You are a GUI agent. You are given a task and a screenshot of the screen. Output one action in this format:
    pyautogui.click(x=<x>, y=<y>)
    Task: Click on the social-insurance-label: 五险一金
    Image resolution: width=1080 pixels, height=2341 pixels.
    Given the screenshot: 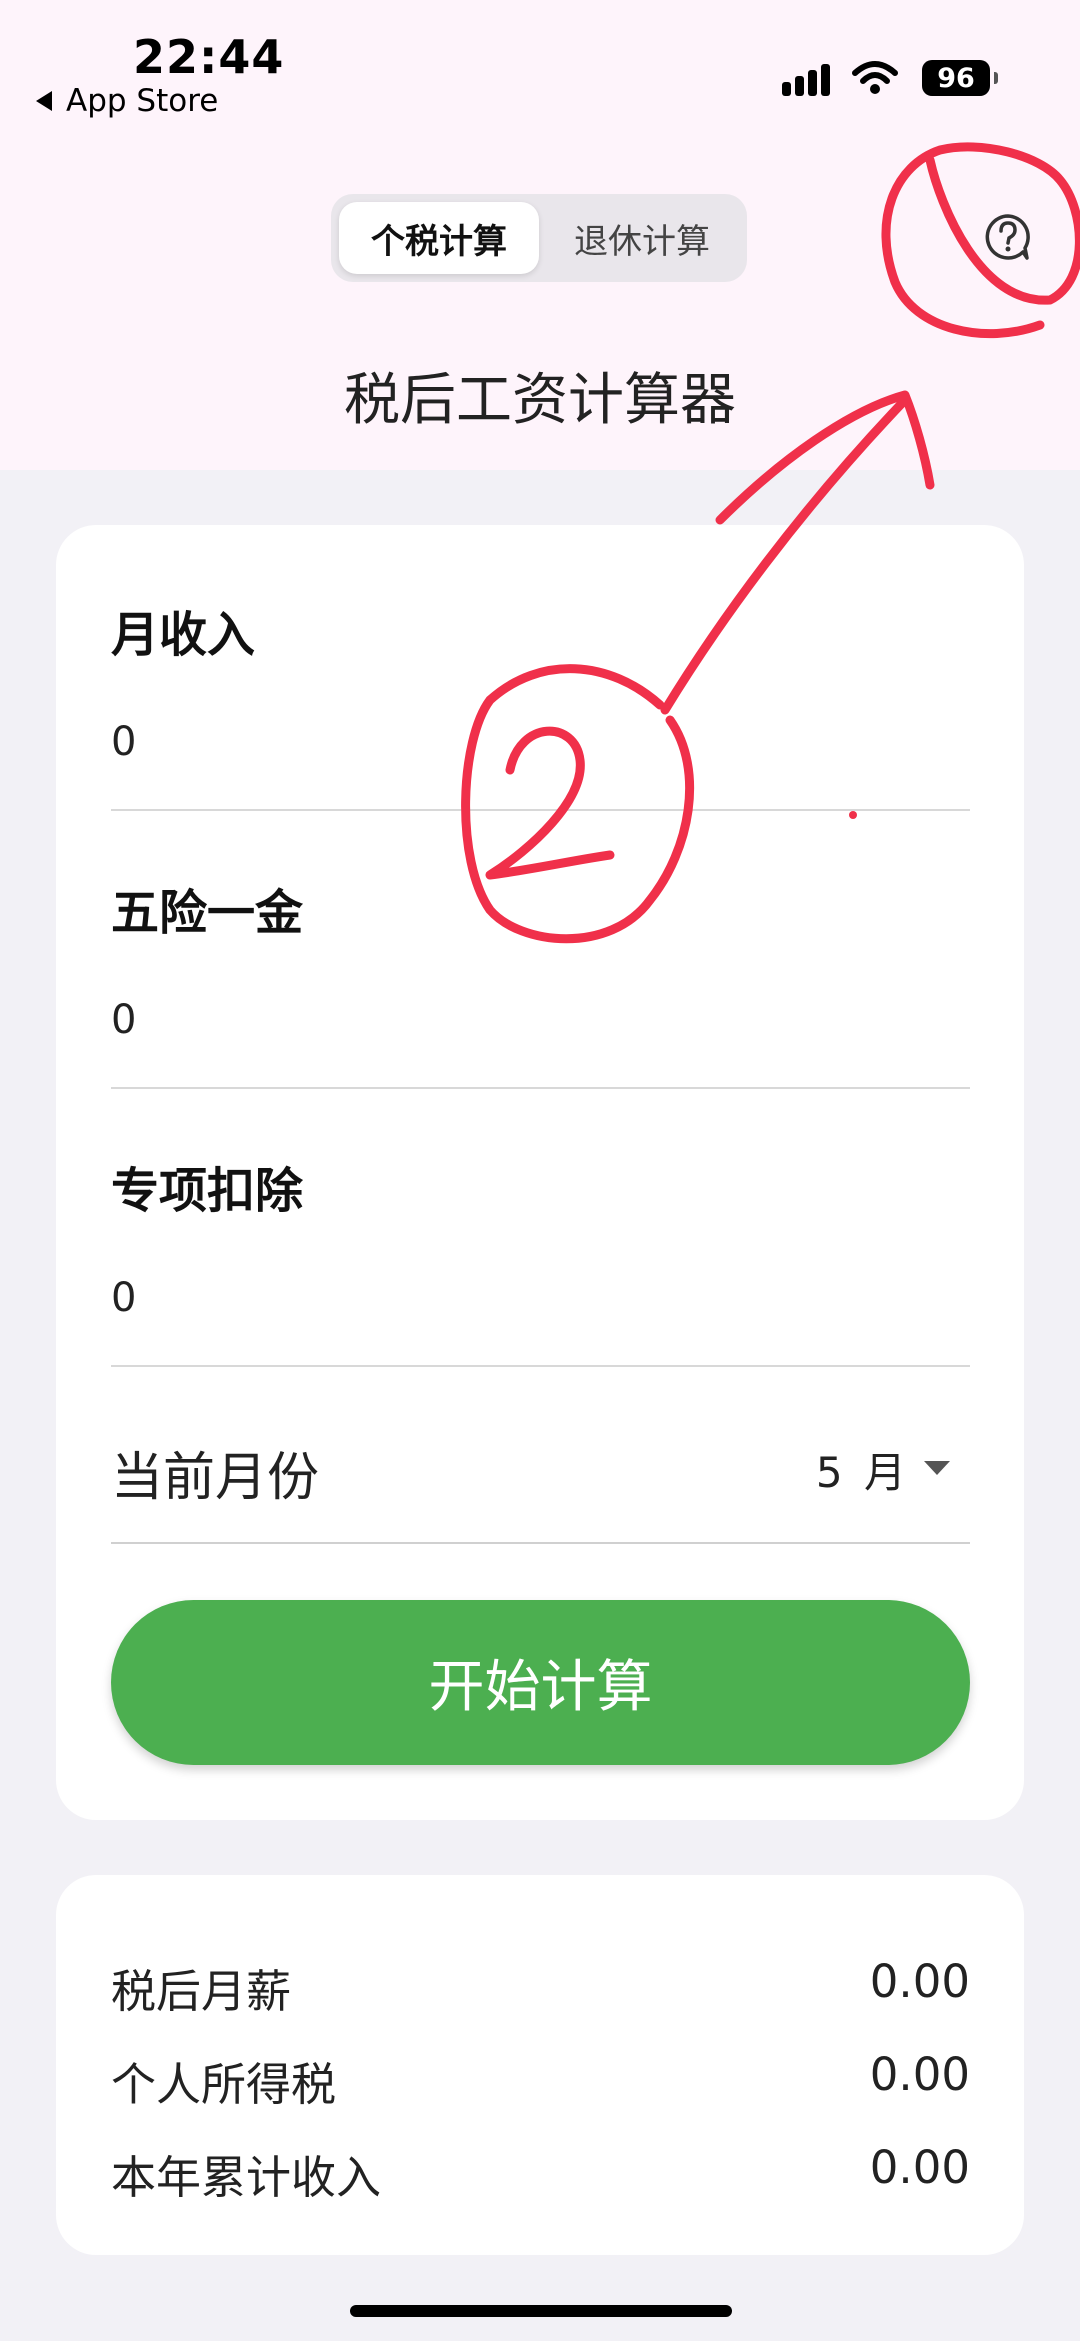 What is the action you would take?
    pyautogui.click(x=207, y=913)
    